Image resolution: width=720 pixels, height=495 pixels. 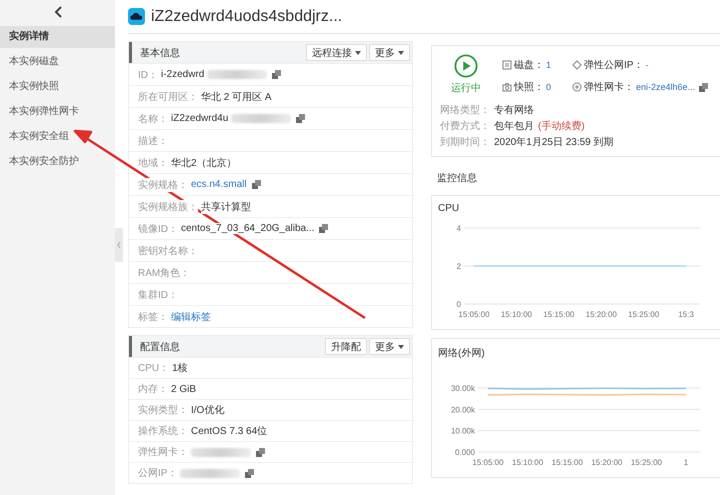 I want to click on sidebar-item: 本实例弹性网卡, so click(x=41, y=112).